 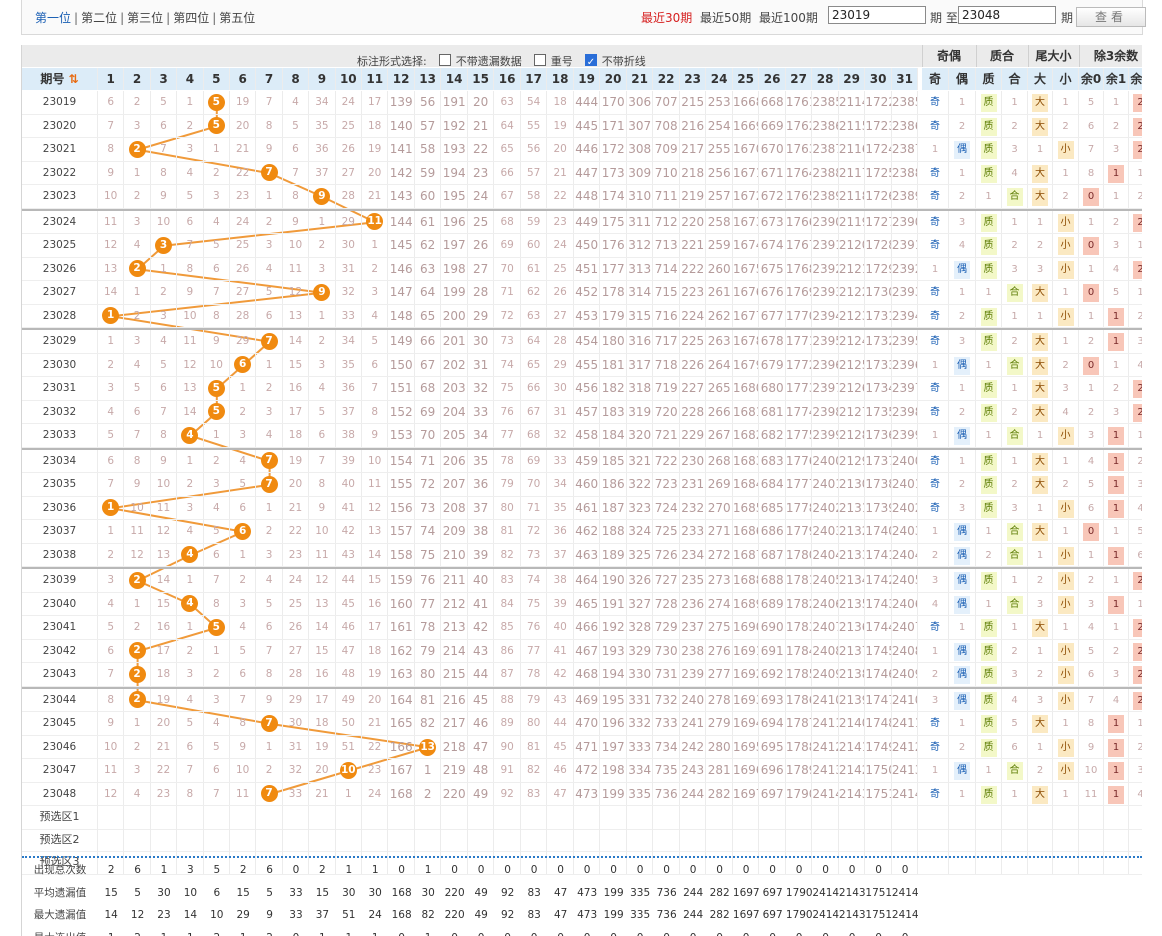 I want to click on position-tab-3: 第三位, so click(x=145, y=18).